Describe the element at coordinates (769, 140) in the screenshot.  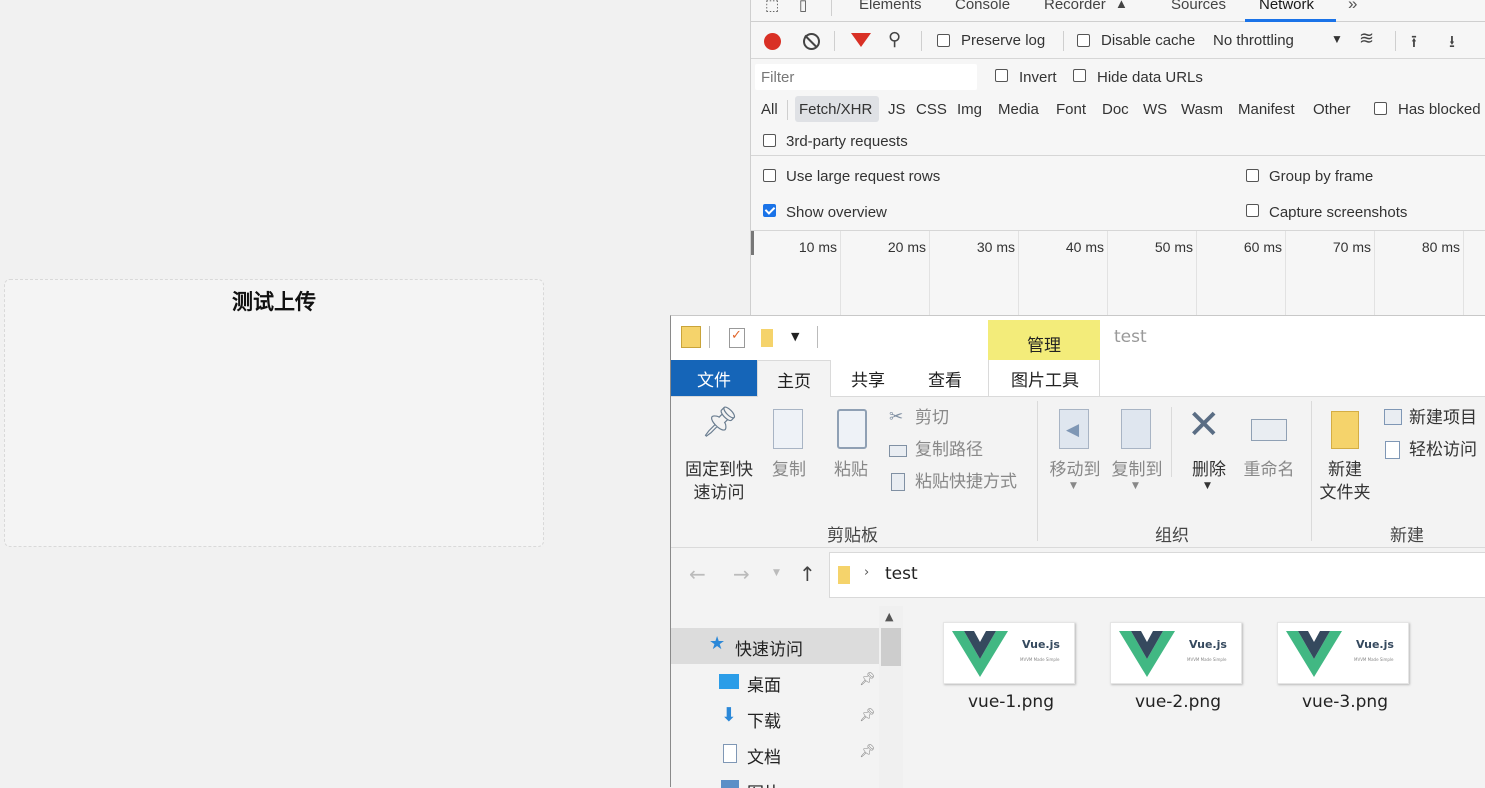
I see `third-party-checkbox` at that location.